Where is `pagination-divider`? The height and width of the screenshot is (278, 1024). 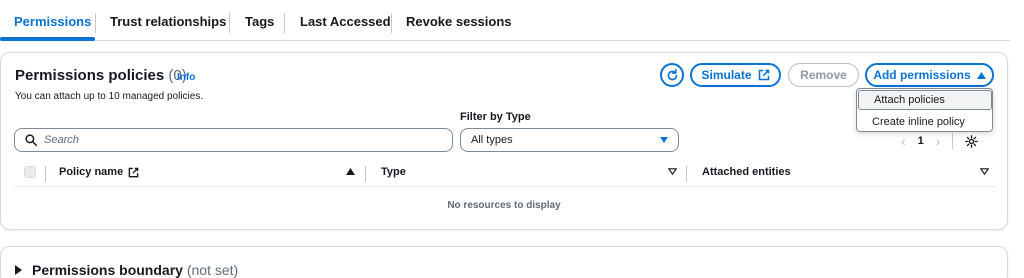
pagination-divider is located at coordinates (953, 141).